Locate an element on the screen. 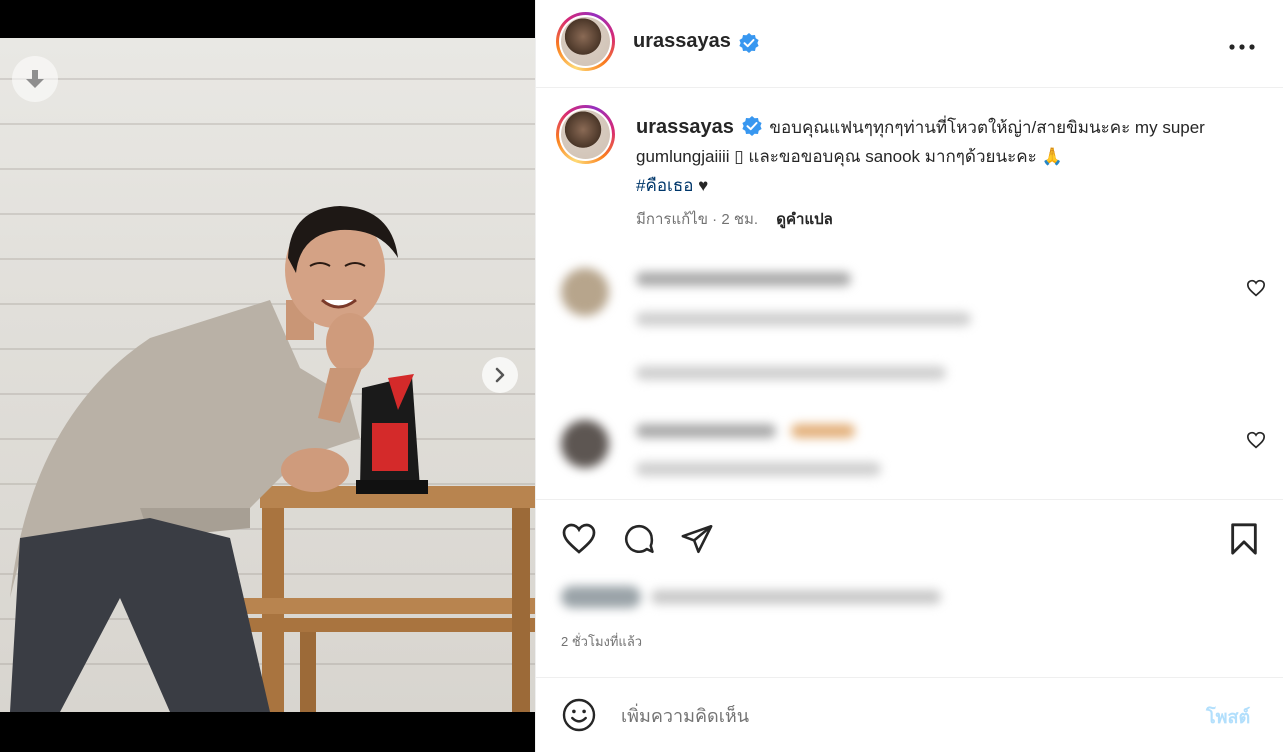  download-button is located at coordinates (35, 79).